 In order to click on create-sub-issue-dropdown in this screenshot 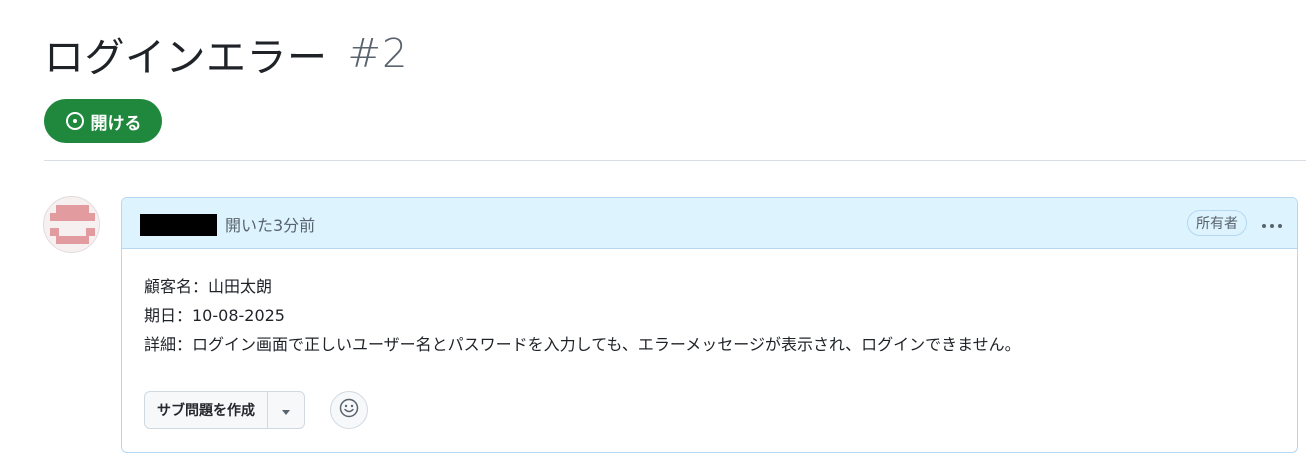, I will do `click(285, 410)`.